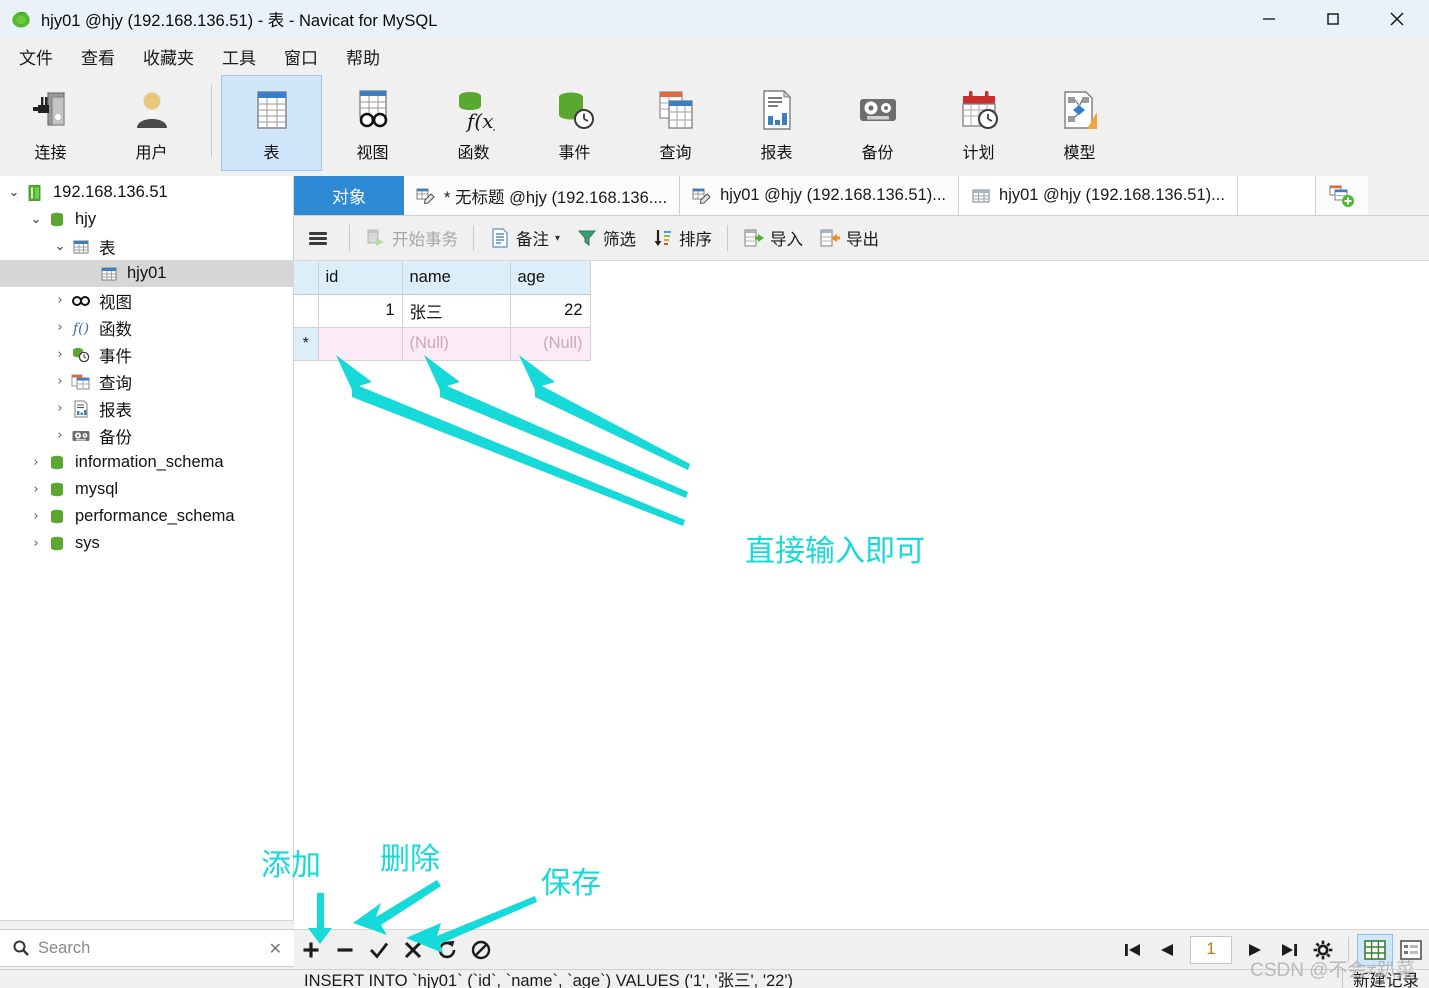  Describe the element at coordinates (550, 278) in the screenshot. I see `column-header-age: age` at that location.